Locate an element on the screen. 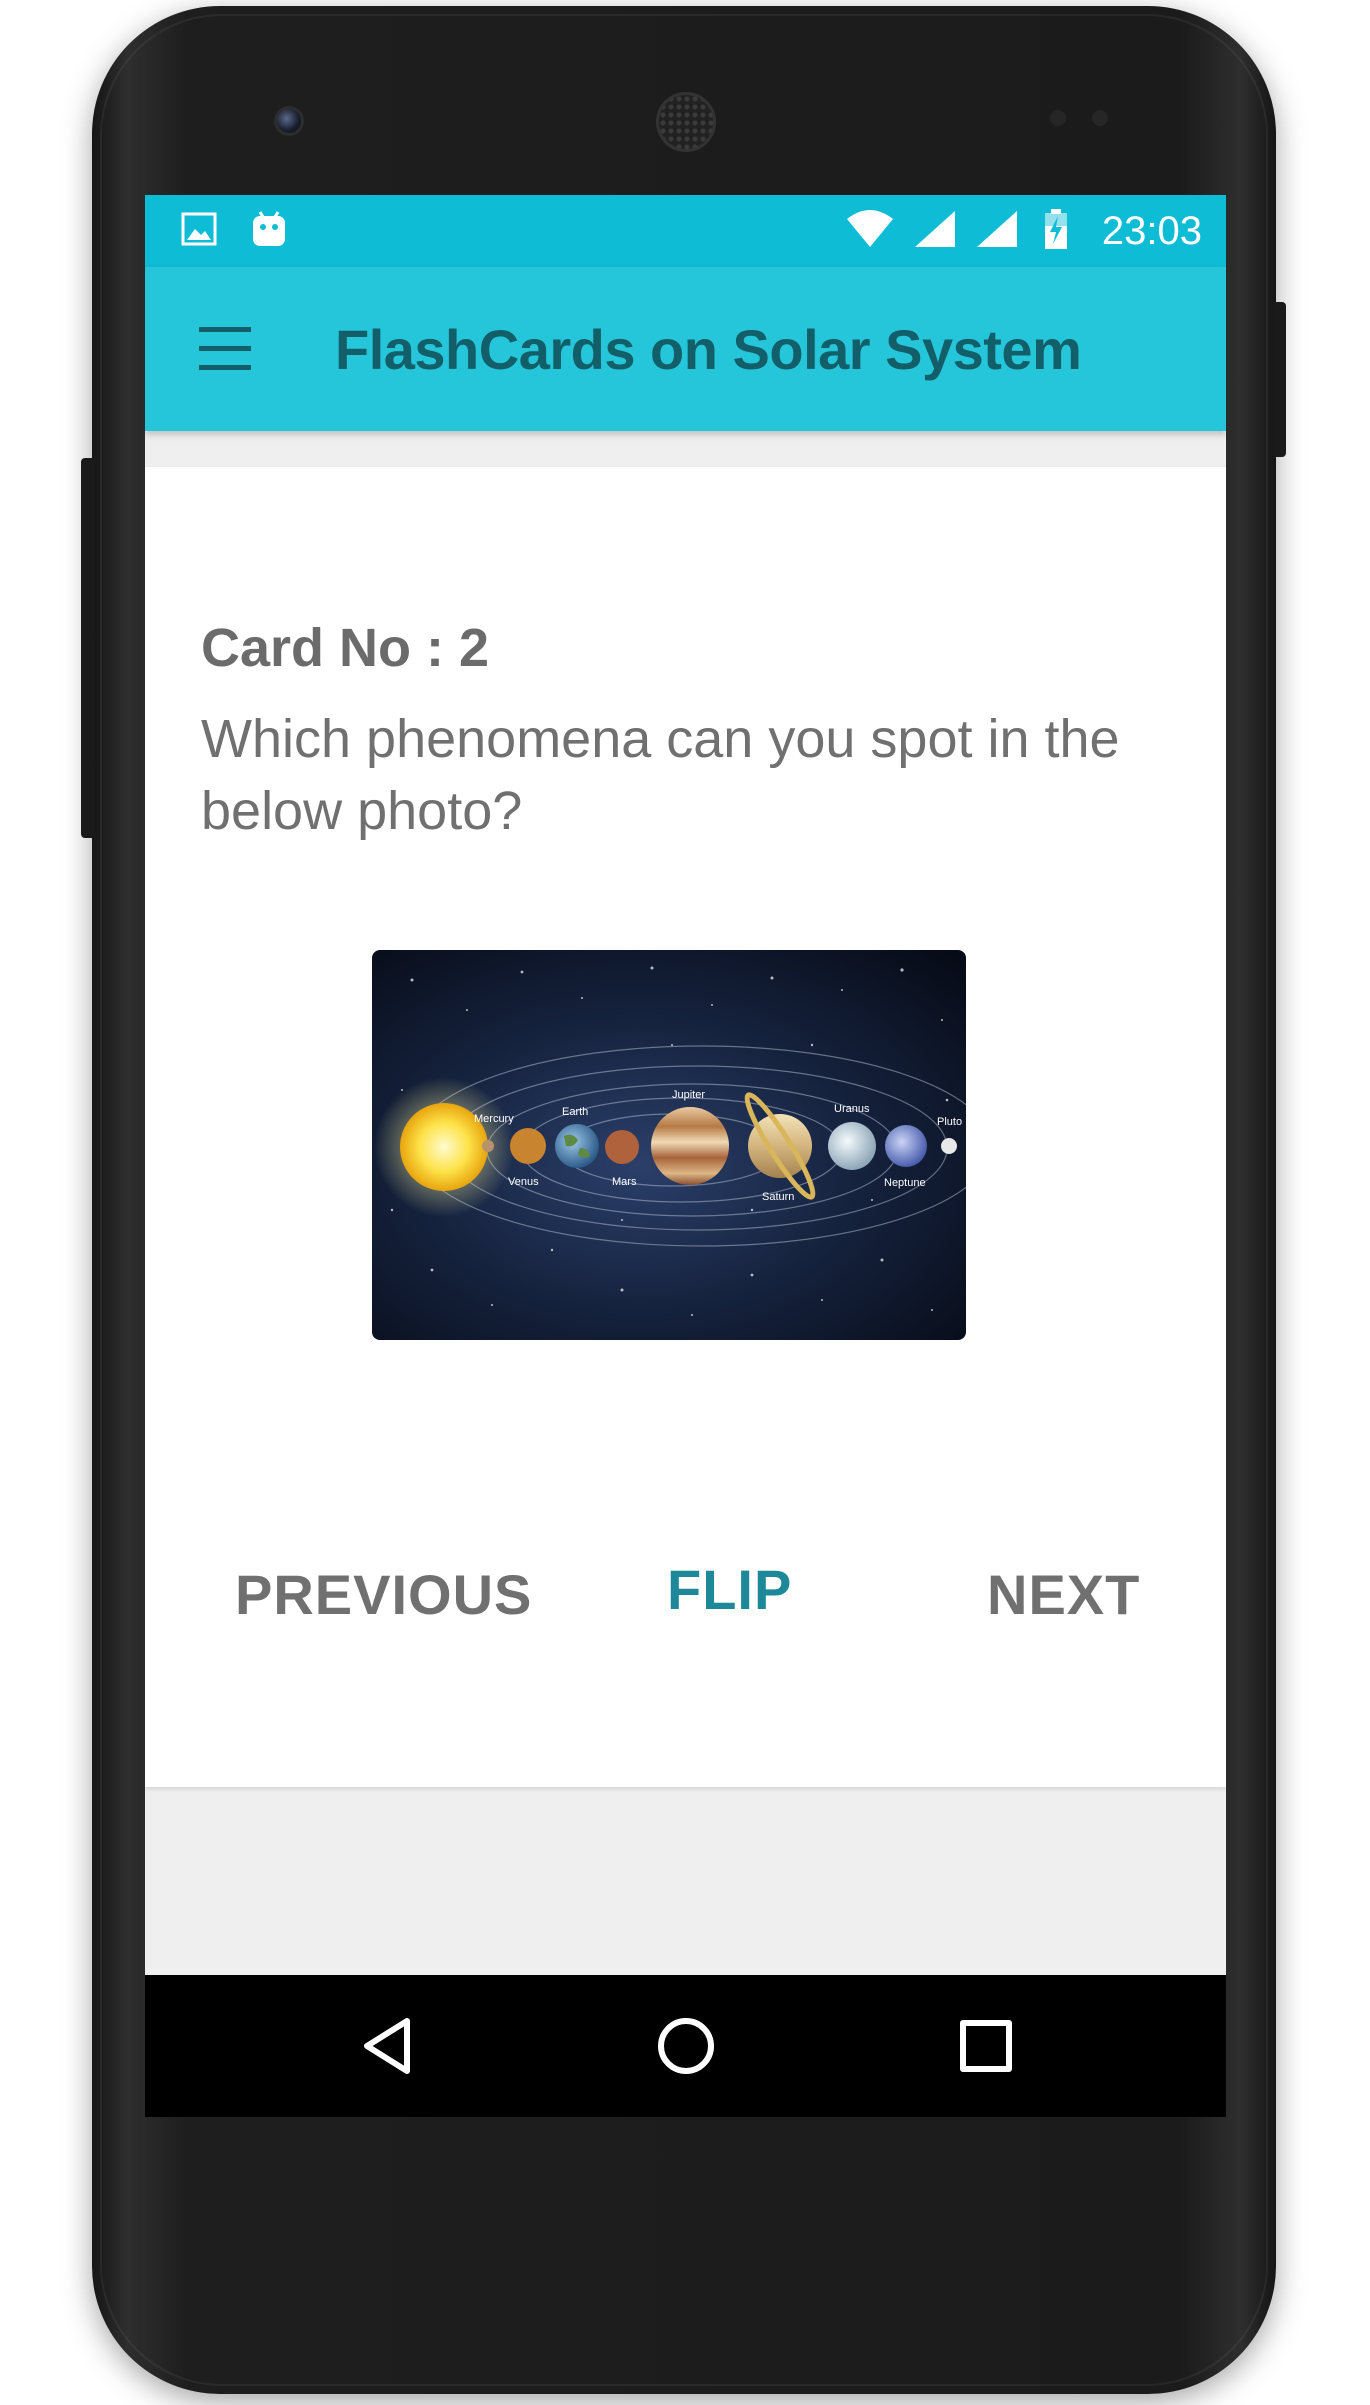  power-button is located at coordinates (1280, 379).